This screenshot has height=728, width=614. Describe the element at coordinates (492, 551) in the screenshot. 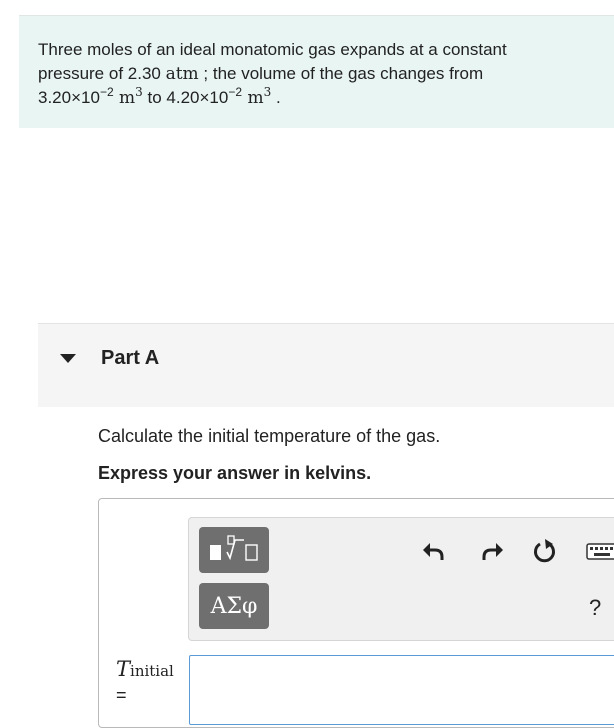

I see `redo-icon` at that location.